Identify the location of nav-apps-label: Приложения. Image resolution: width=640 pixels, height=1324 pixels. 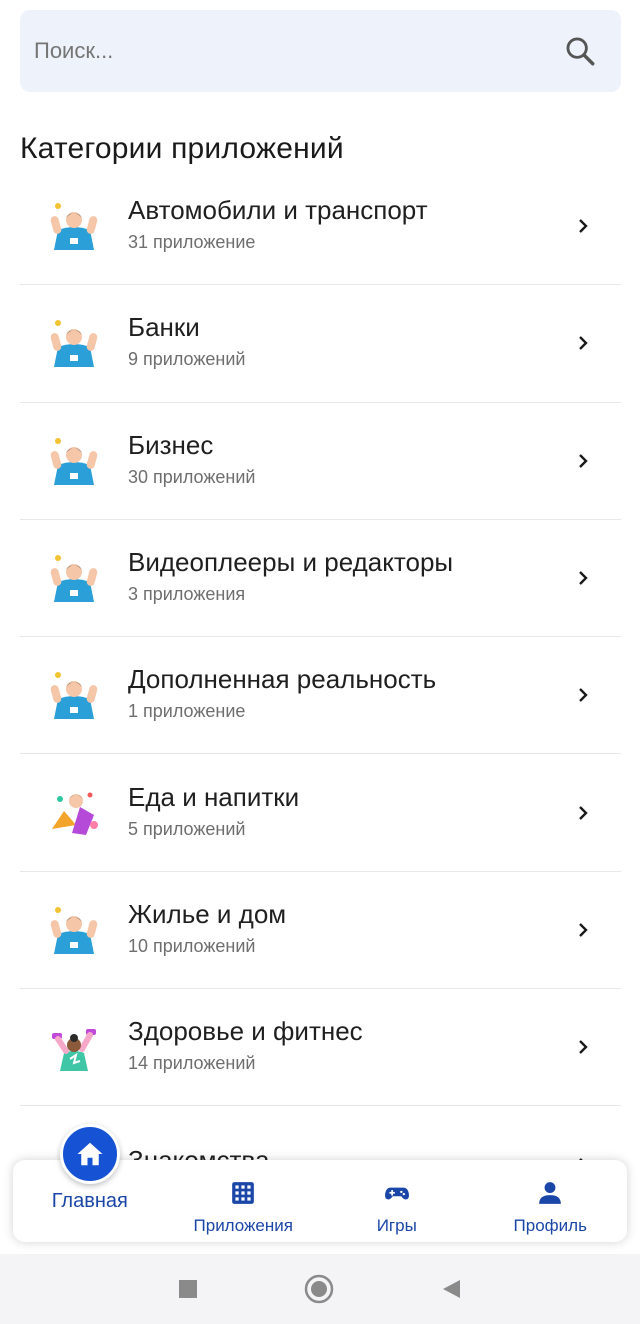
(243, 1225).